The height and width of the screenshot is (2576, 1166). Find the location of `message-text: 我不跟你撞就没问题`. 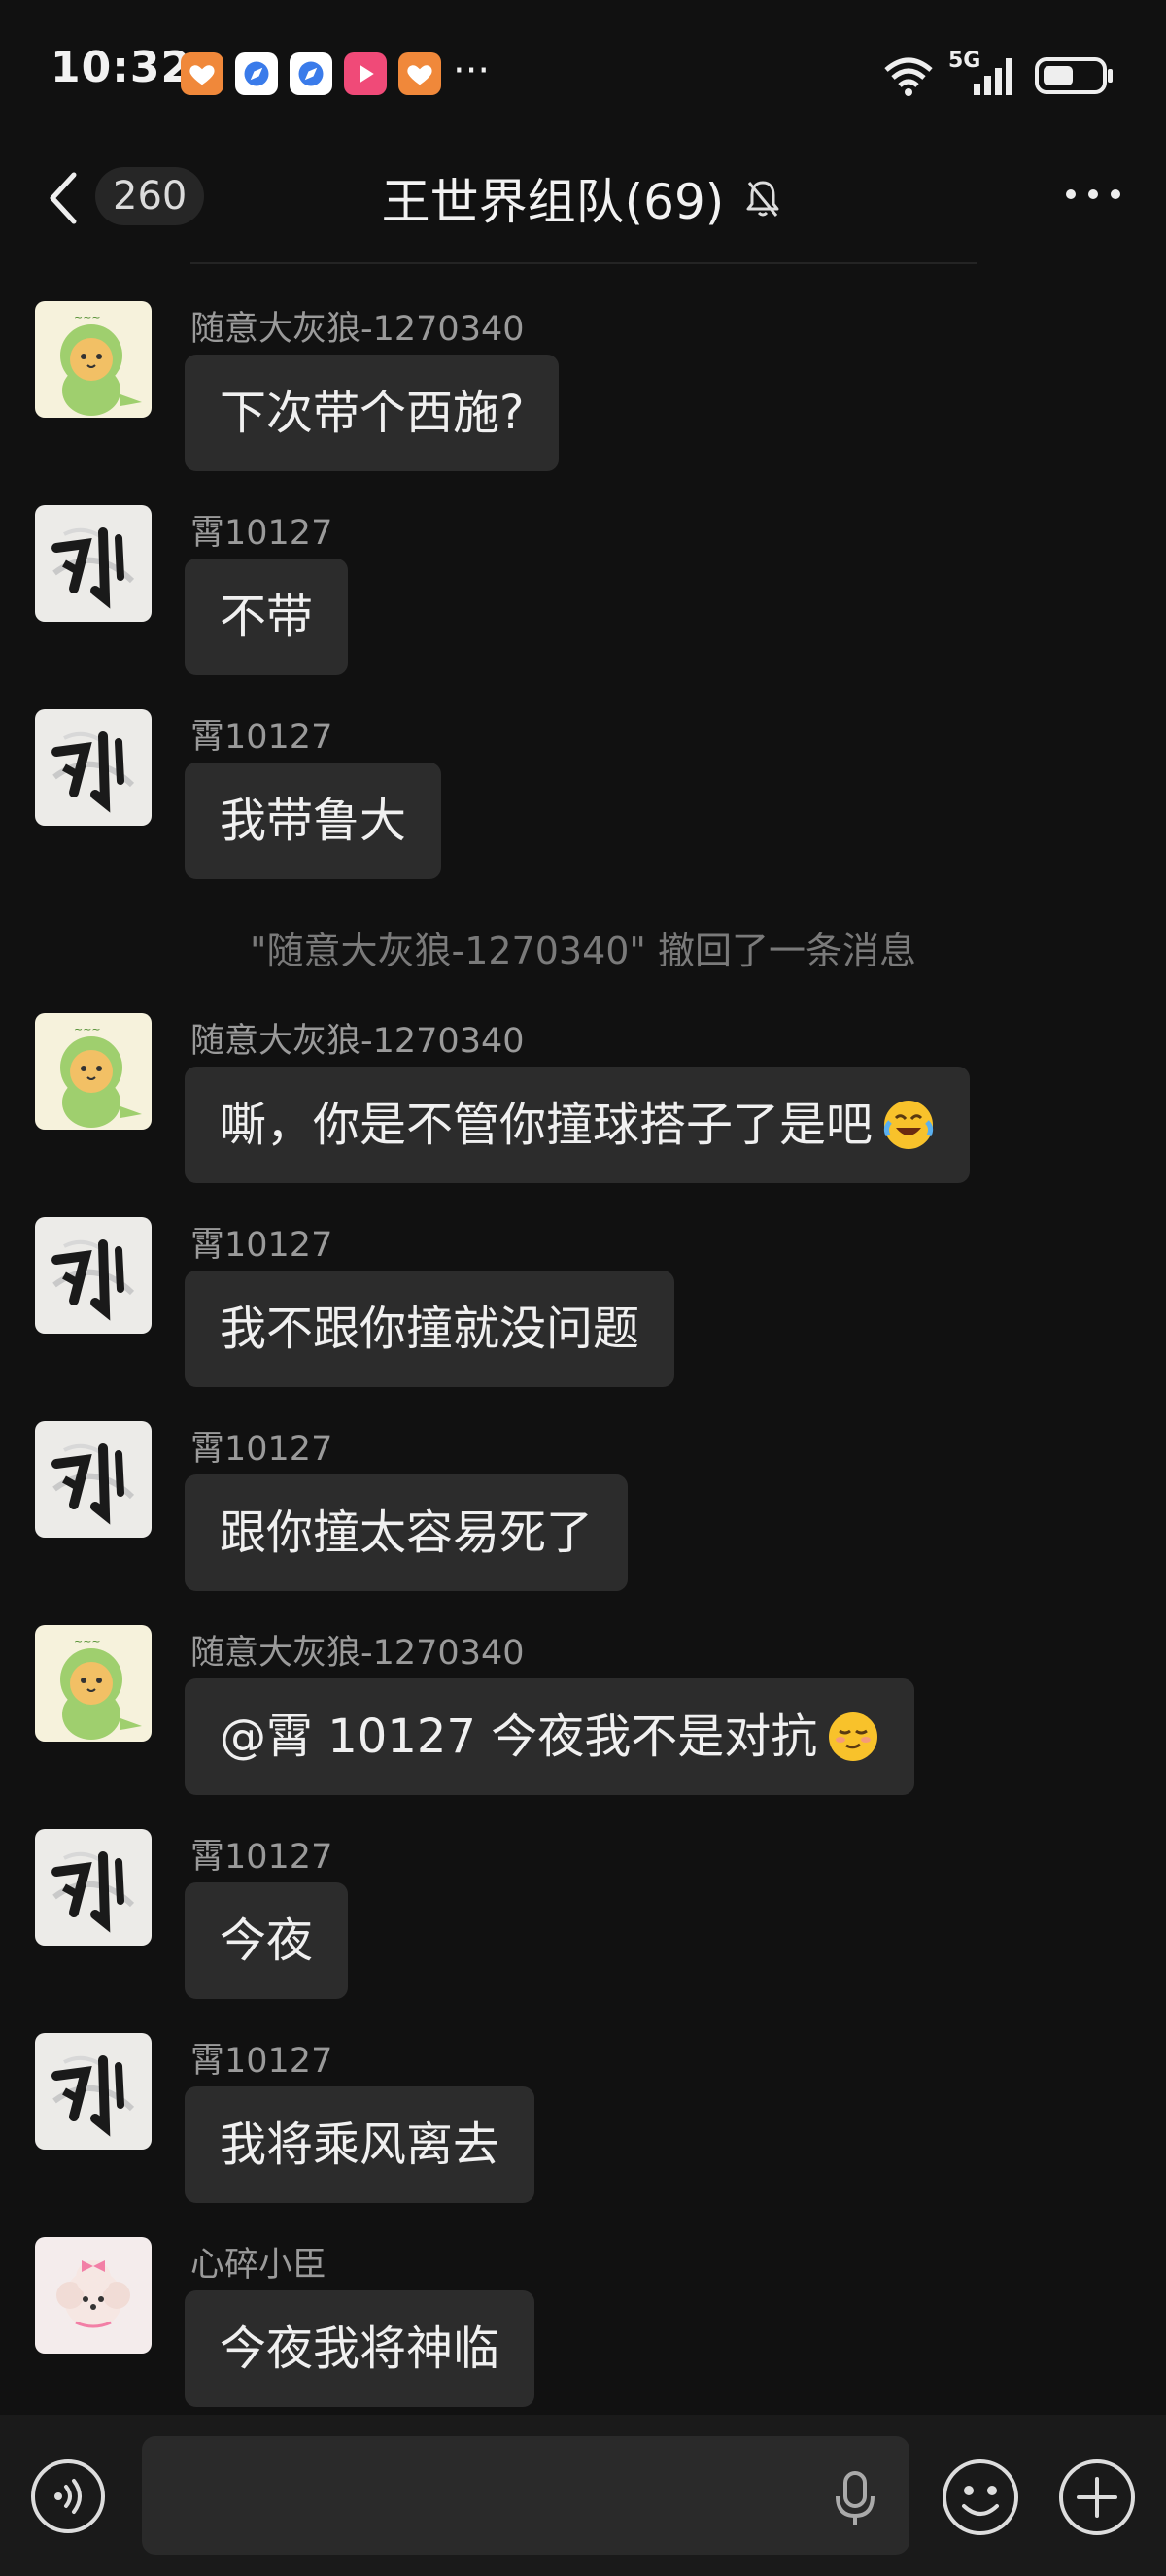

message-text: 我不跟你撞就没问题 is located at coordinates (430, 1329).